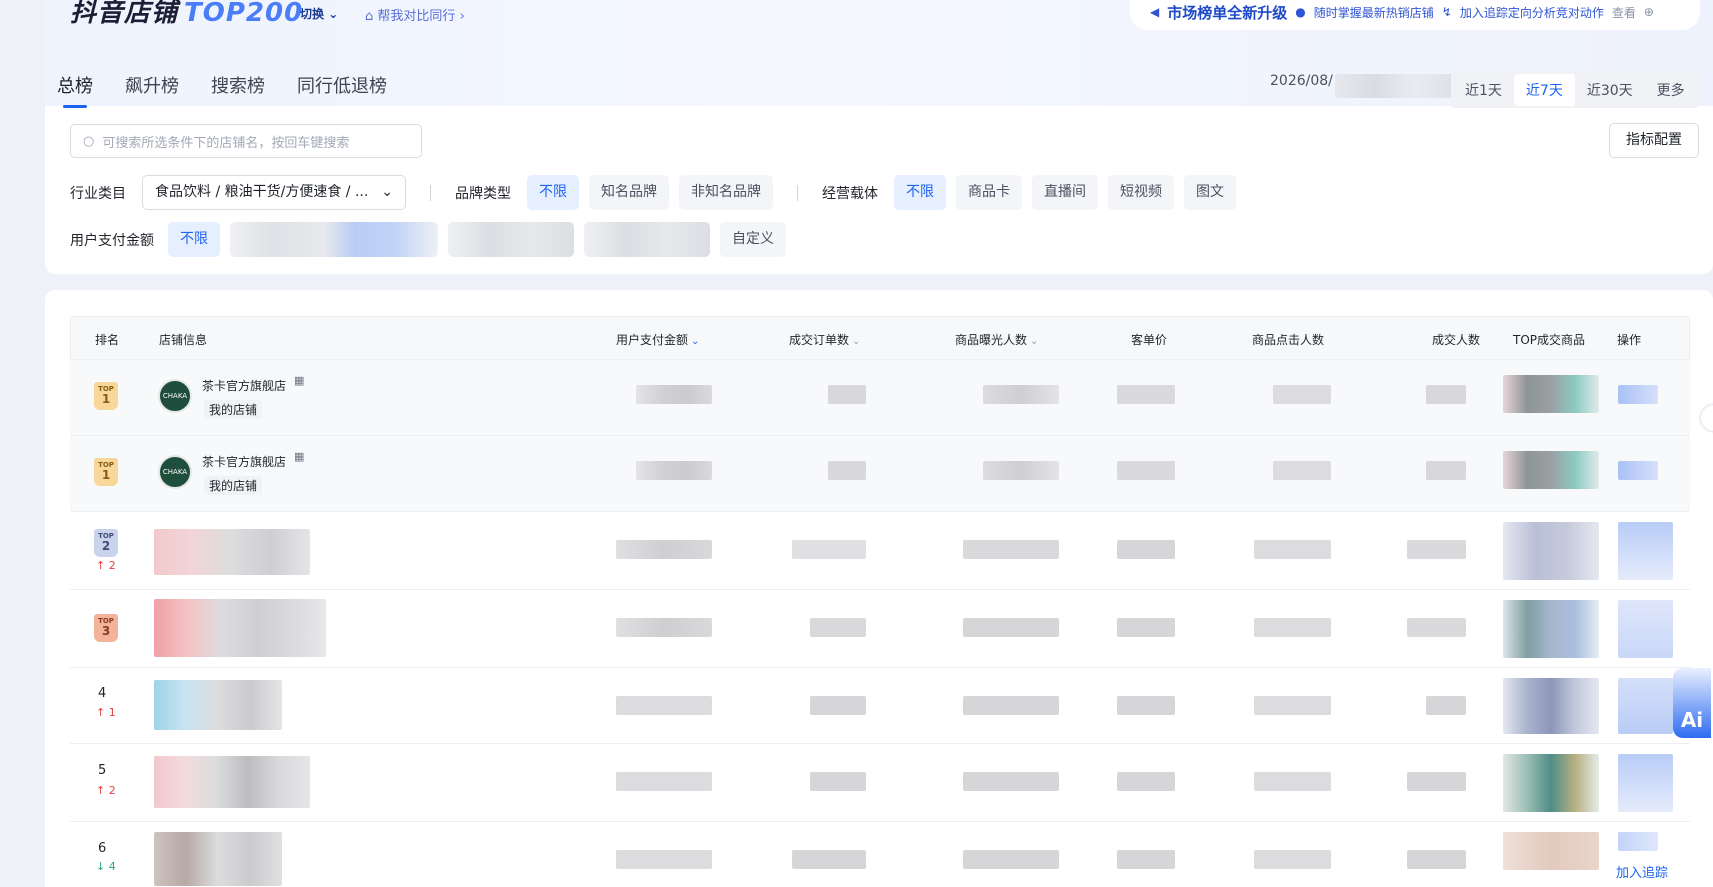 The height and width of the screenshot is (887, 1713). What do you see at coordinates (106, 399) in the screenshot?
I see `rank-number: 1` at bounding box center [106, 399].